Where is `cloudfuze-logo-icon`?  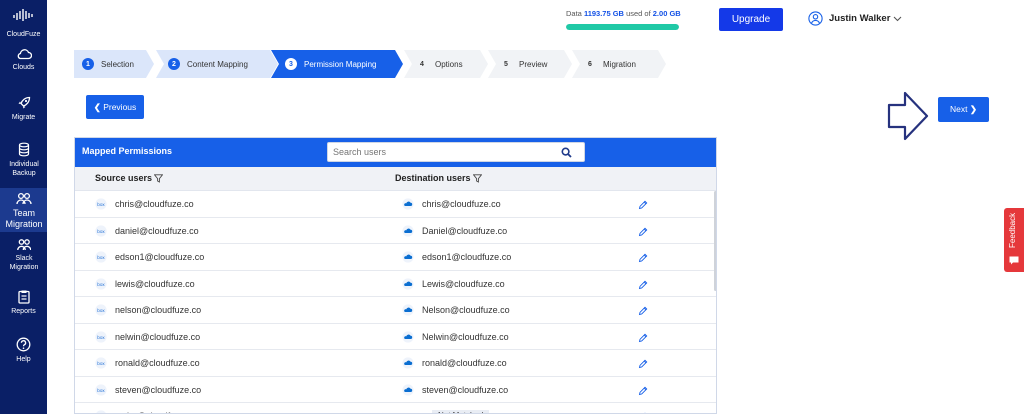
cloudfuze-logo-icon is located at coordinates (22, 15).